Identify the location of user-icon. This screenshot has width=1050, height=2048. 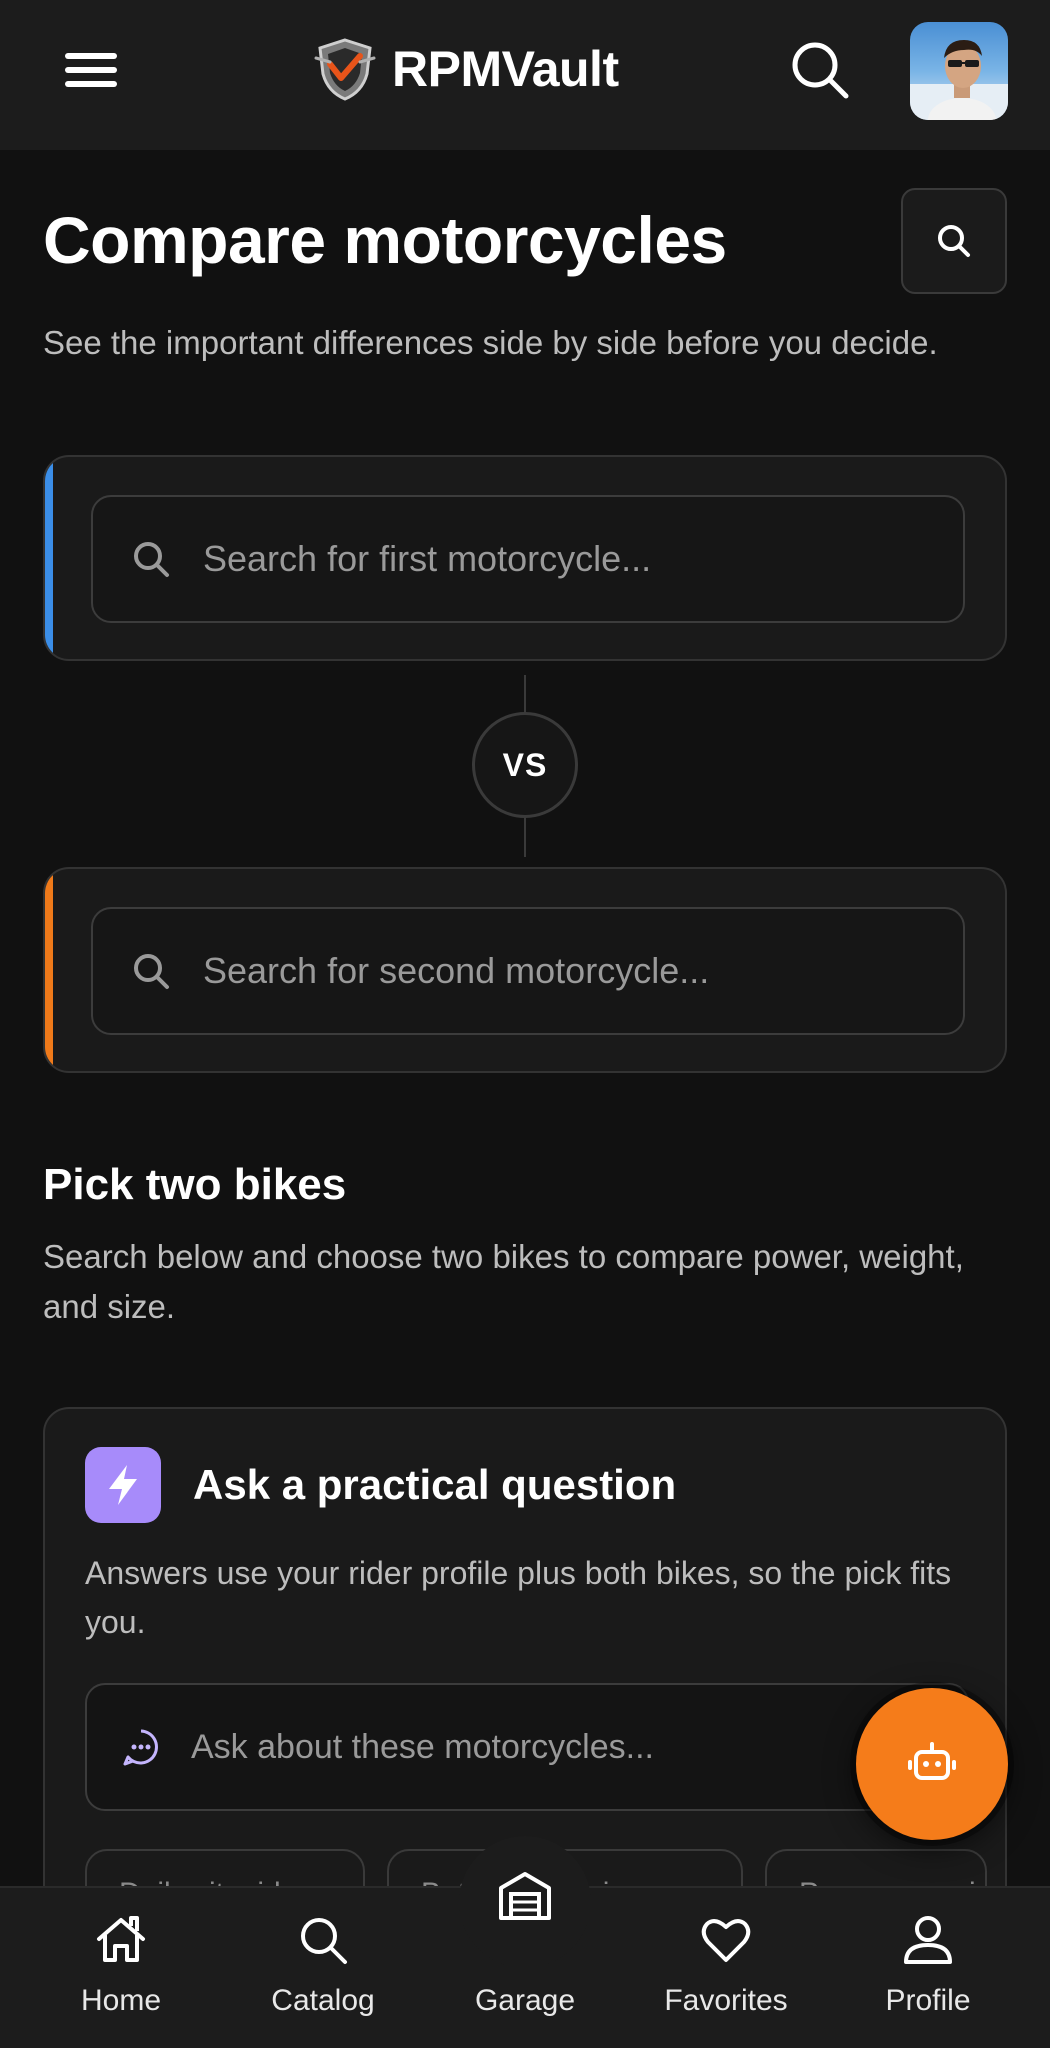
(928, 1940).